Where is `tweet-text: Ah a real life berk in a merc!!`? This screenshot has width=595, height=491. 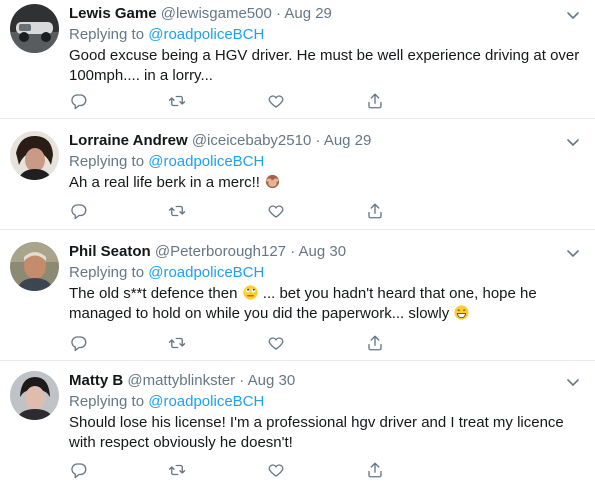 tweet-text: Ah a real life berk in a merc!! is located at coordinates (167, 182).